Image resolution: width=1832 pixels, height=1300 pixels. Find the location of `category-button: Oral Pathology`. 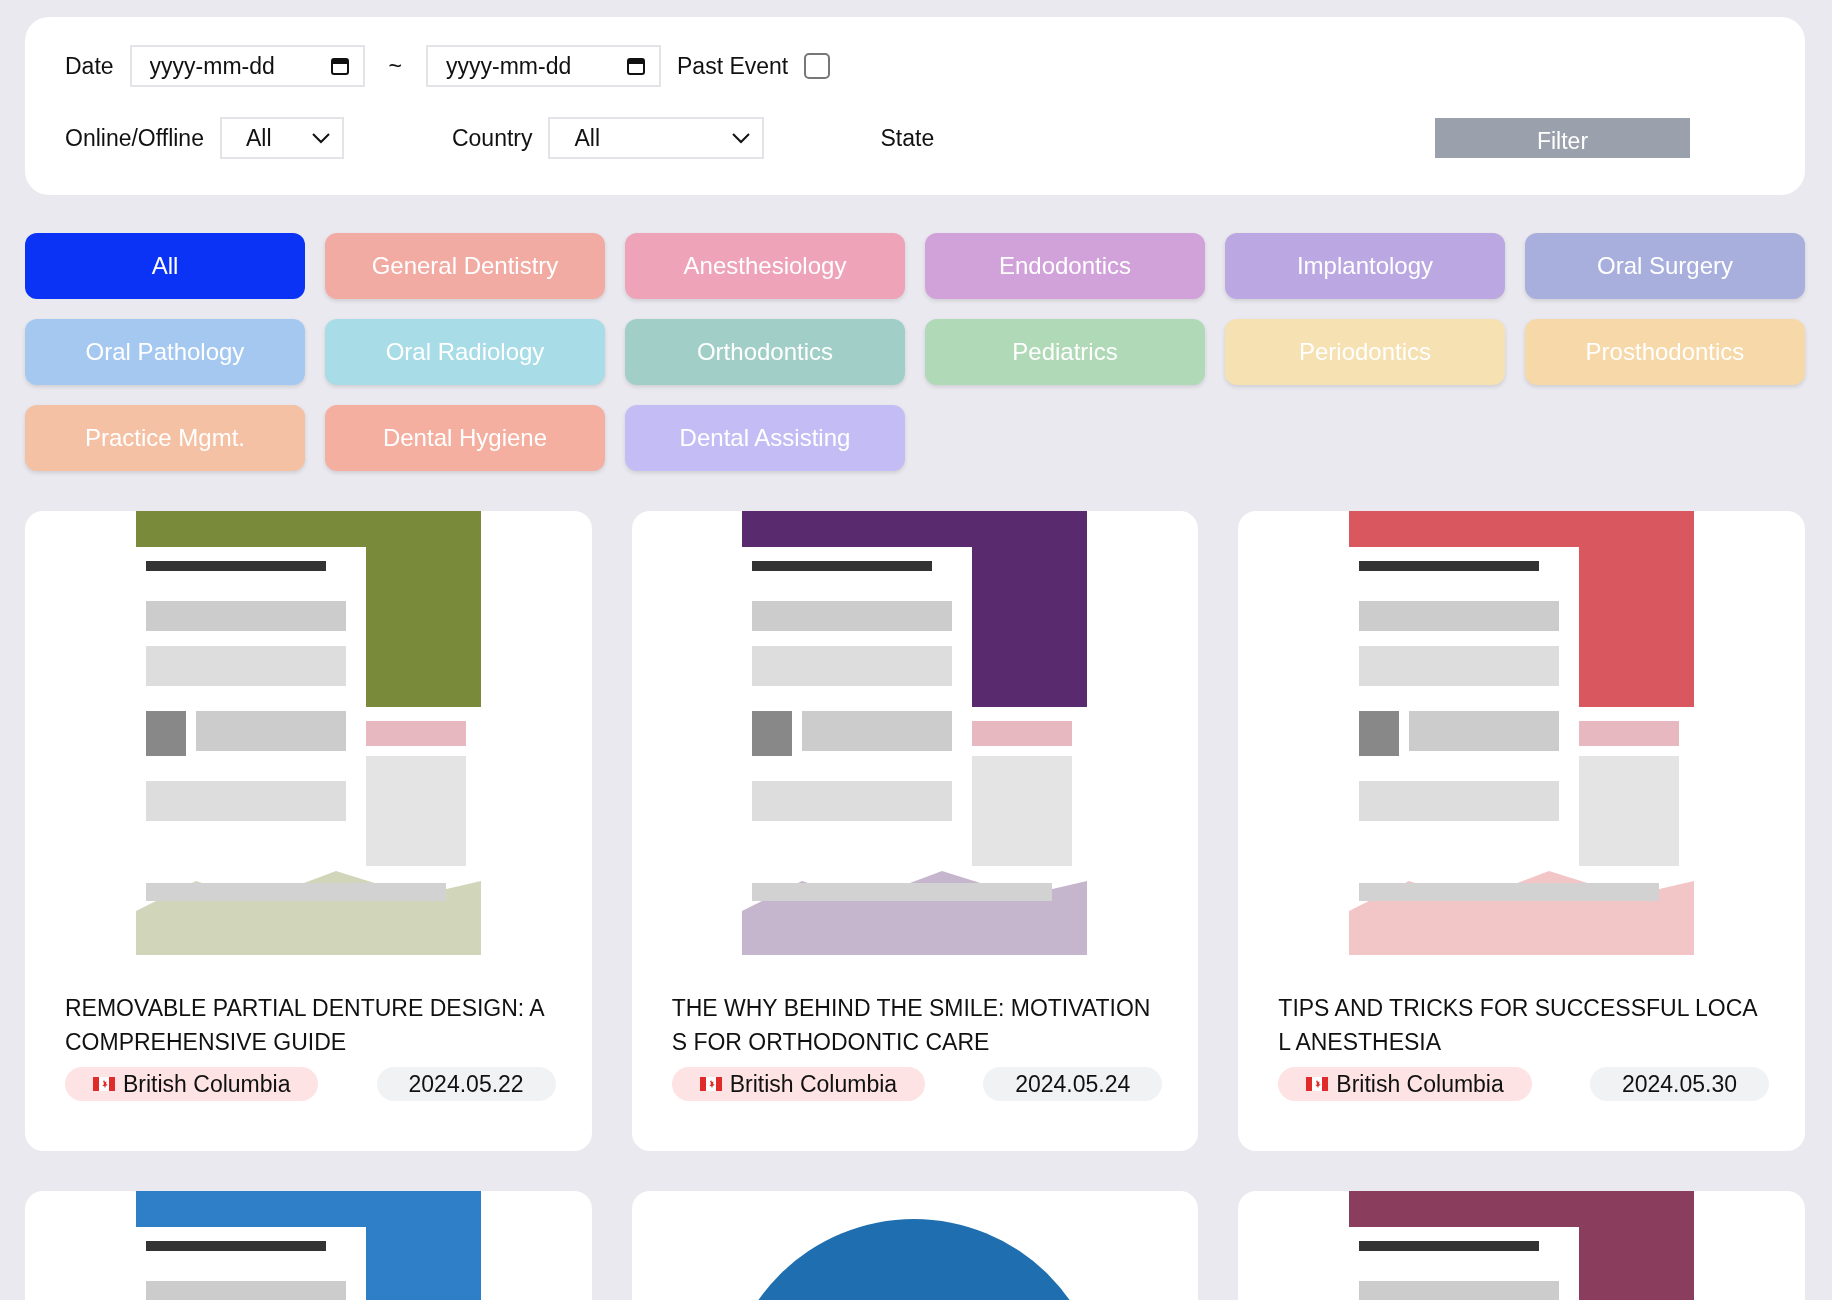

category-button: Oral Pathology is located at coordinates (165, 352).